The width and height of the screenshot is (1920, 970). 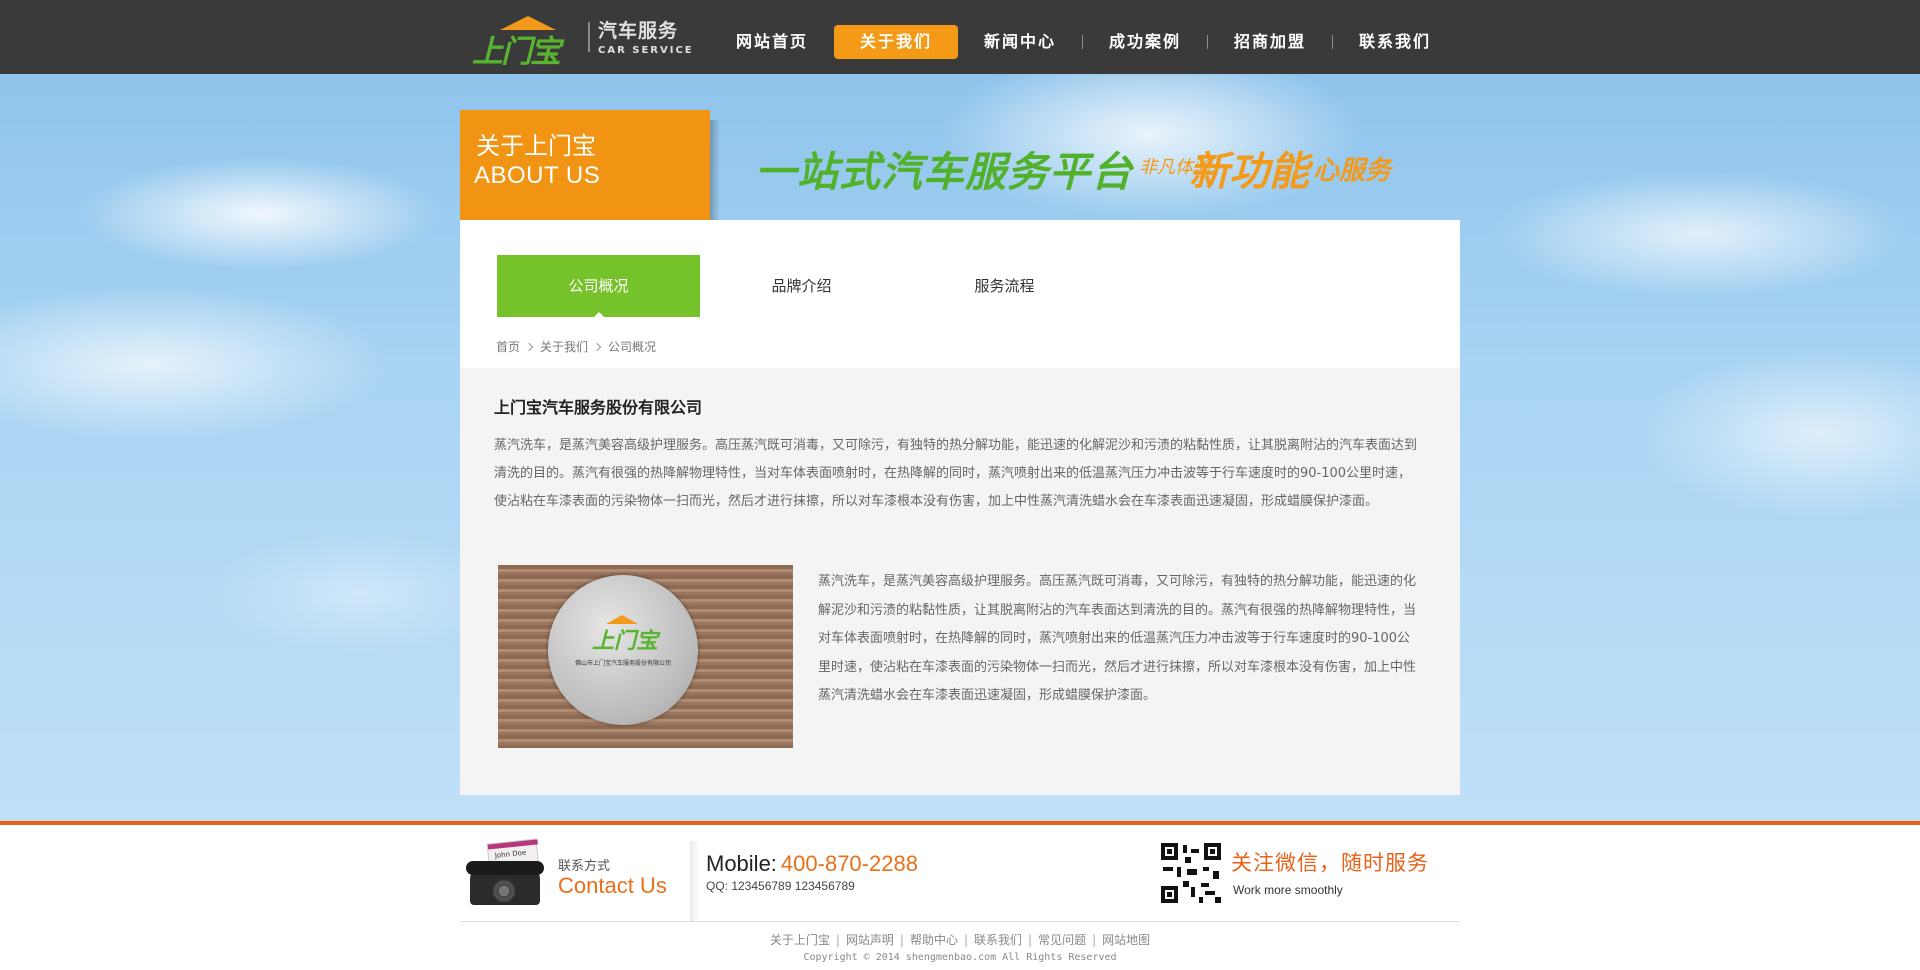 What do you see at coordinates (870, 940) in the screenshot?
I see `footer-link-statement: 网站声明` at bounding box center [870, 940].